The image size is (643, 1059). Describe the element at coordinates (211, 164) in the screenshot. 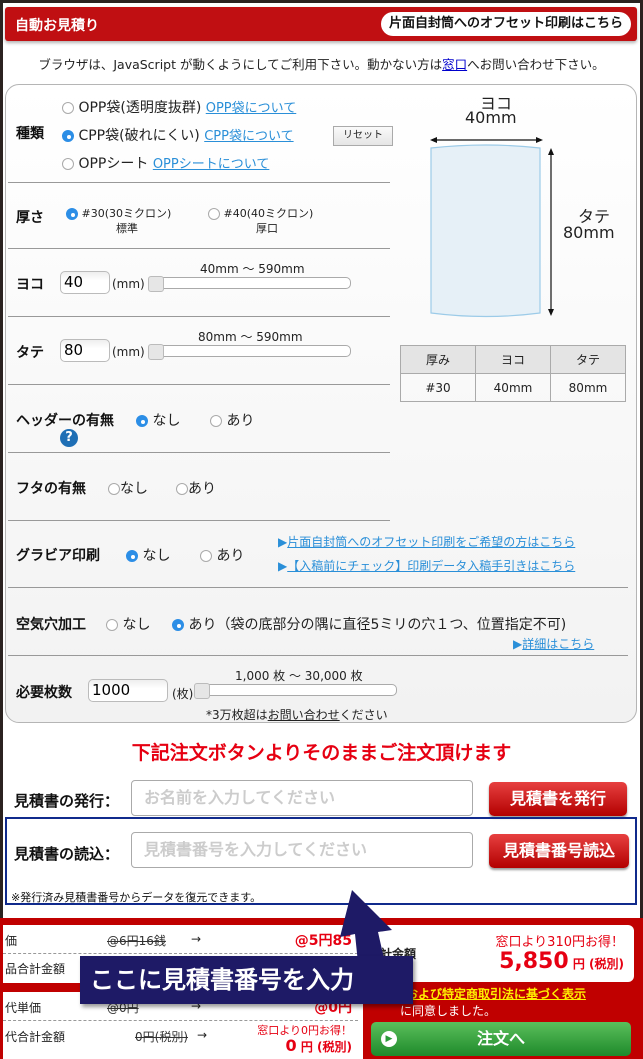

I see `opp-sheet-info-link: OPPシートについて` at that location.